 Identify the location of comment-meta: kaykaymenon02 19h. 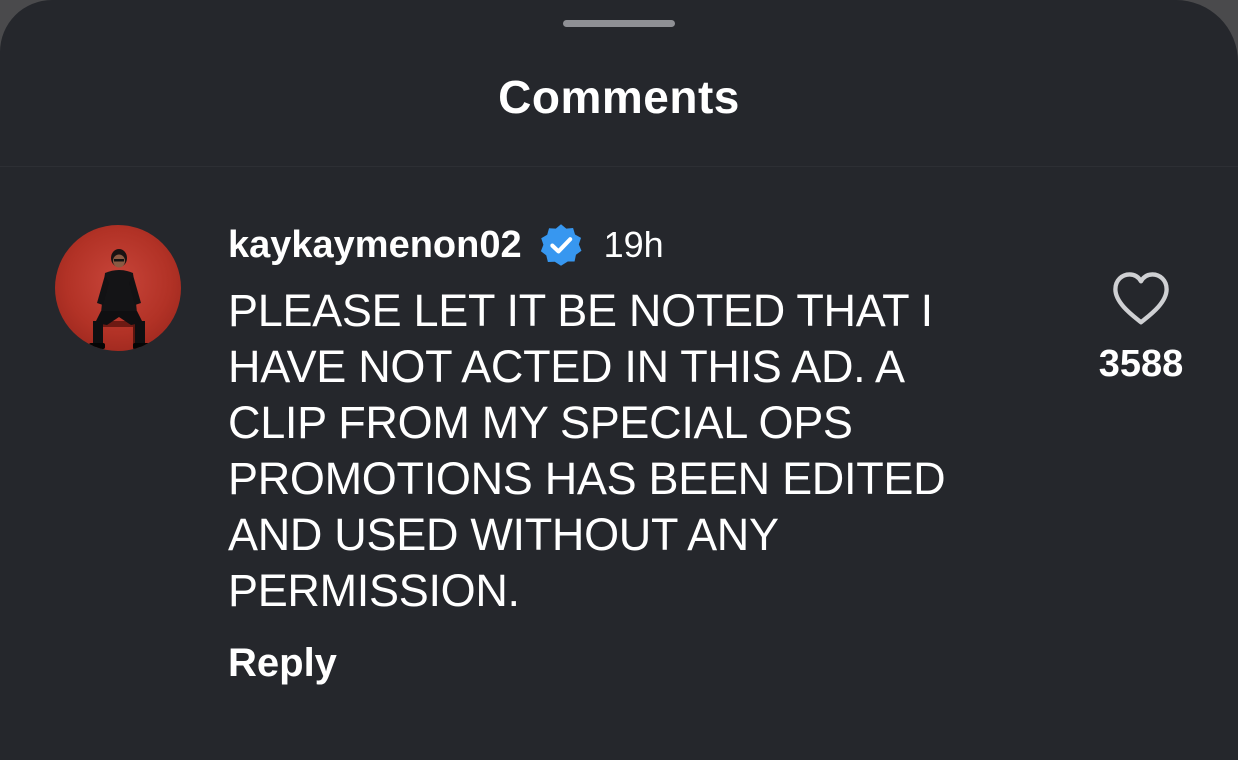
(446, 245).